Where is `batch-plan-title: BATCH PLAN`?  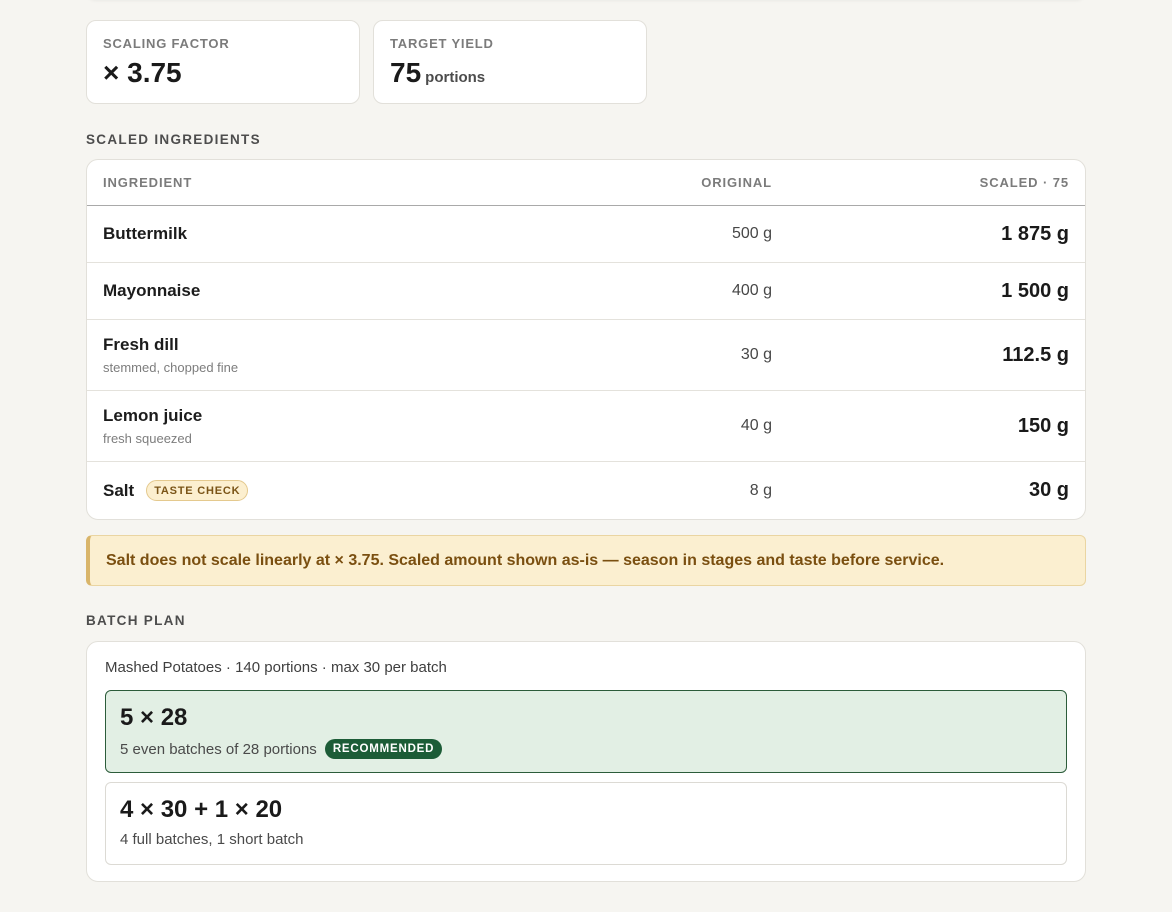 batch-plan-title: BATCH PLAN is located at coordinates (136, 620).